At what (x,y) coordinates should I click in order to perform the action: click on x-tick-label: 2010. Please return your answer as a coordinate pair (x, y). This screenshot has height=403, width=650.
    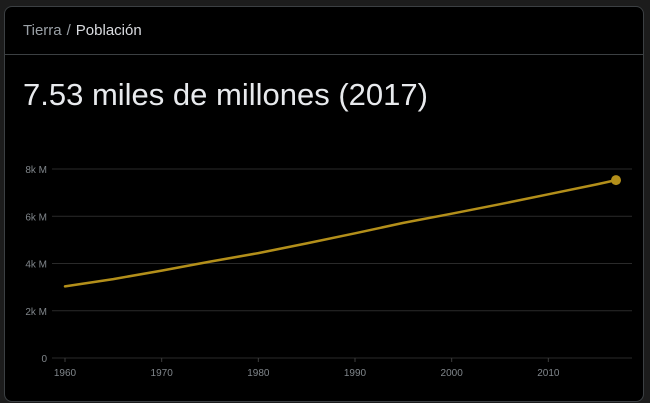
    Looking at the image, I should click on (548, 373).